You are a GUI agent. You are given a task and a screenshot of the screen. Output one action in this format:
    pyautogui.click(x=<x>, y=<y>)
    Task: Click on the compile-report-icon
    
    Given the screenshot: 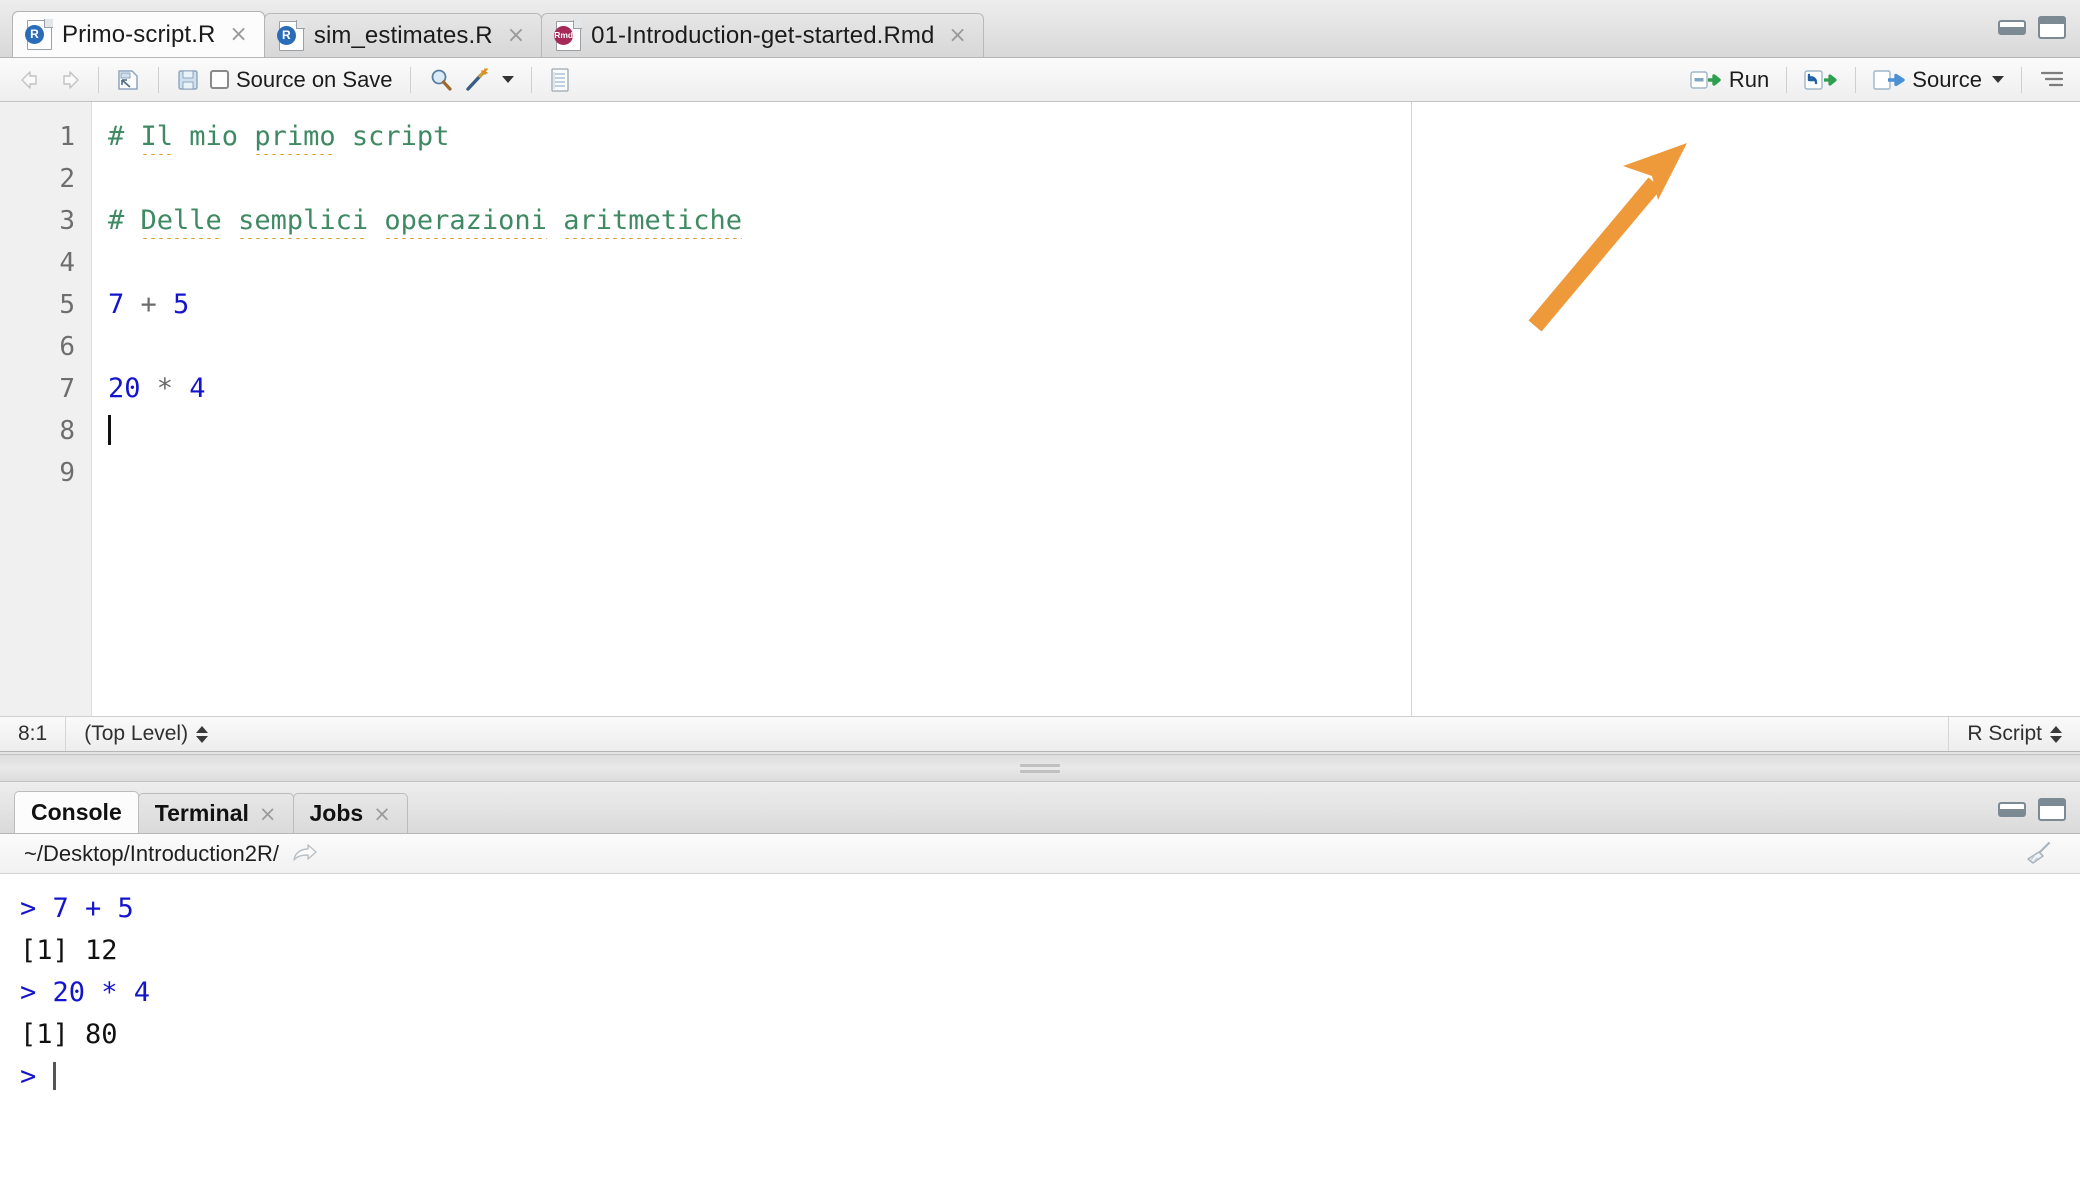 What is the action you would take?
    pyautogui.click(x=560, y=80)
    